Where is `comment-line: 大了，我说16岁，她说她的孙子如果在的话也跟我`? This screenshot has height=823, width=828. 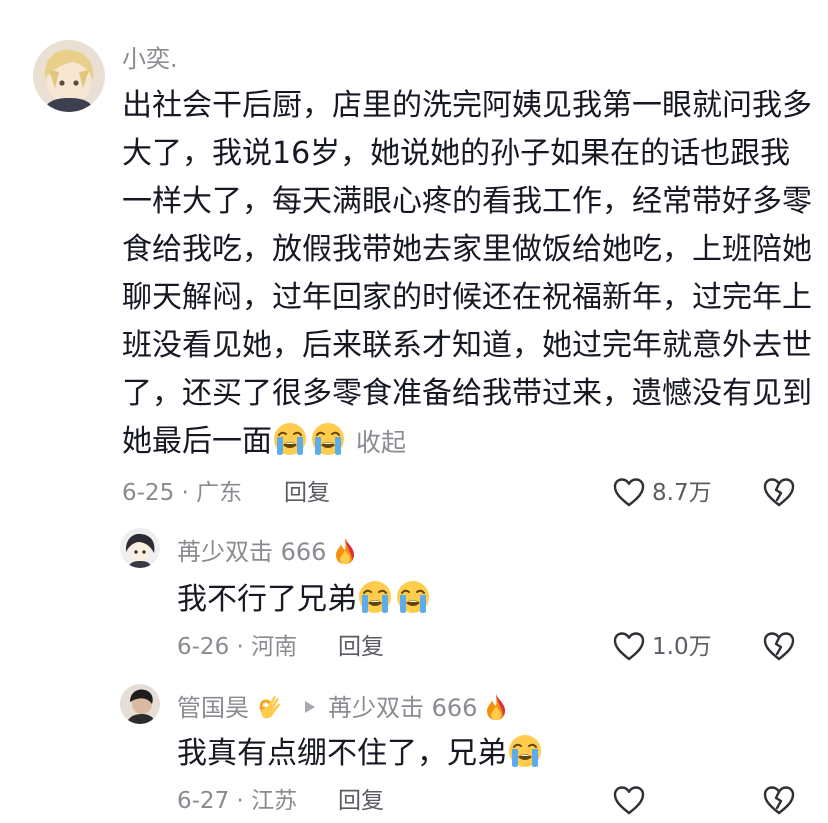 comment-line: 大了，我说16岁，她说她的孙子如果在的话也跟我 is located at coordinates (456, 153).